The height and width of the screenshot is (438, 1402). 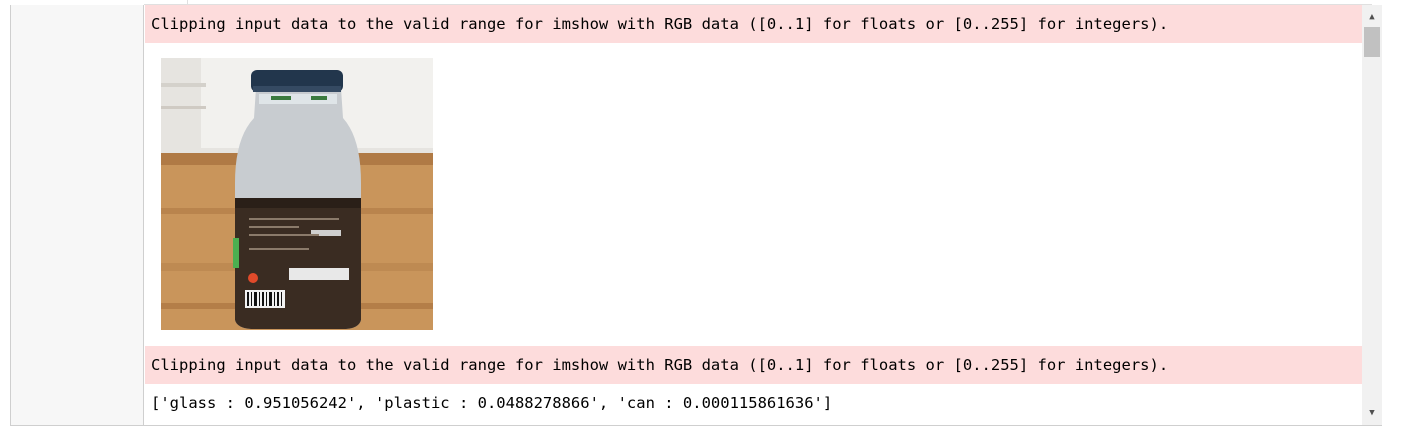 I want to click on plotted-image, so click(x=297, y=194).